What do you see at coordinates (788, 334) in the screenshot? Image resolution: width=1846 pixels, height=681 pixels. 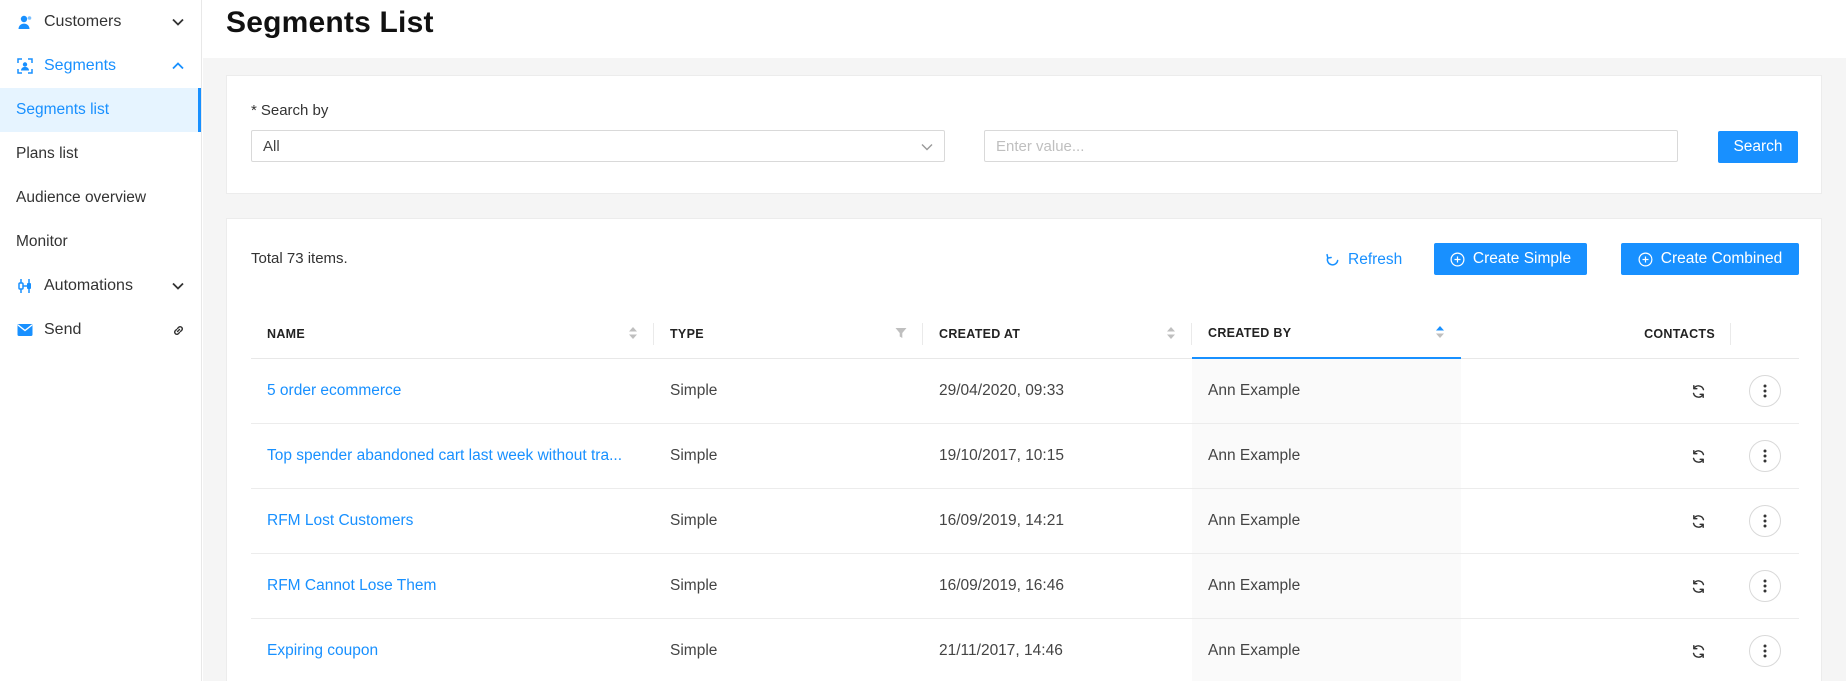 I see `column-header-type: TYPE` at bounding box center [788, 334].